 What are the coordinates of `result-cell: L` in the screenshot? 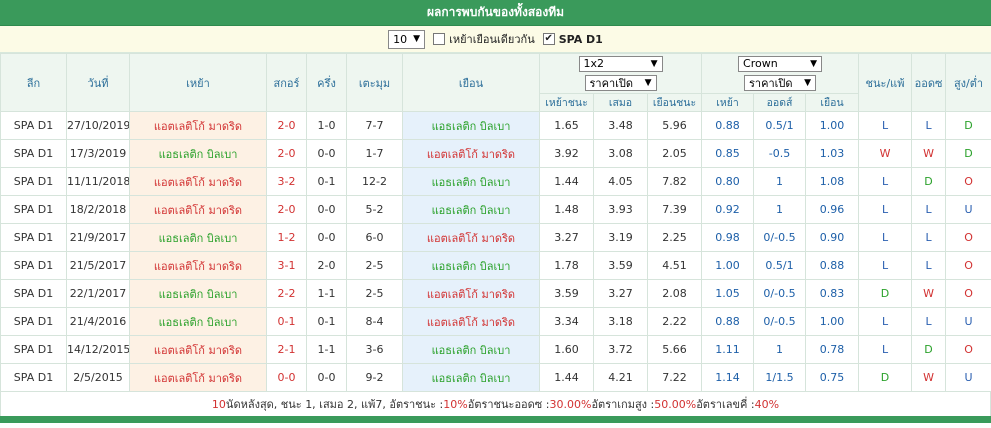 It's located at (885, 237).